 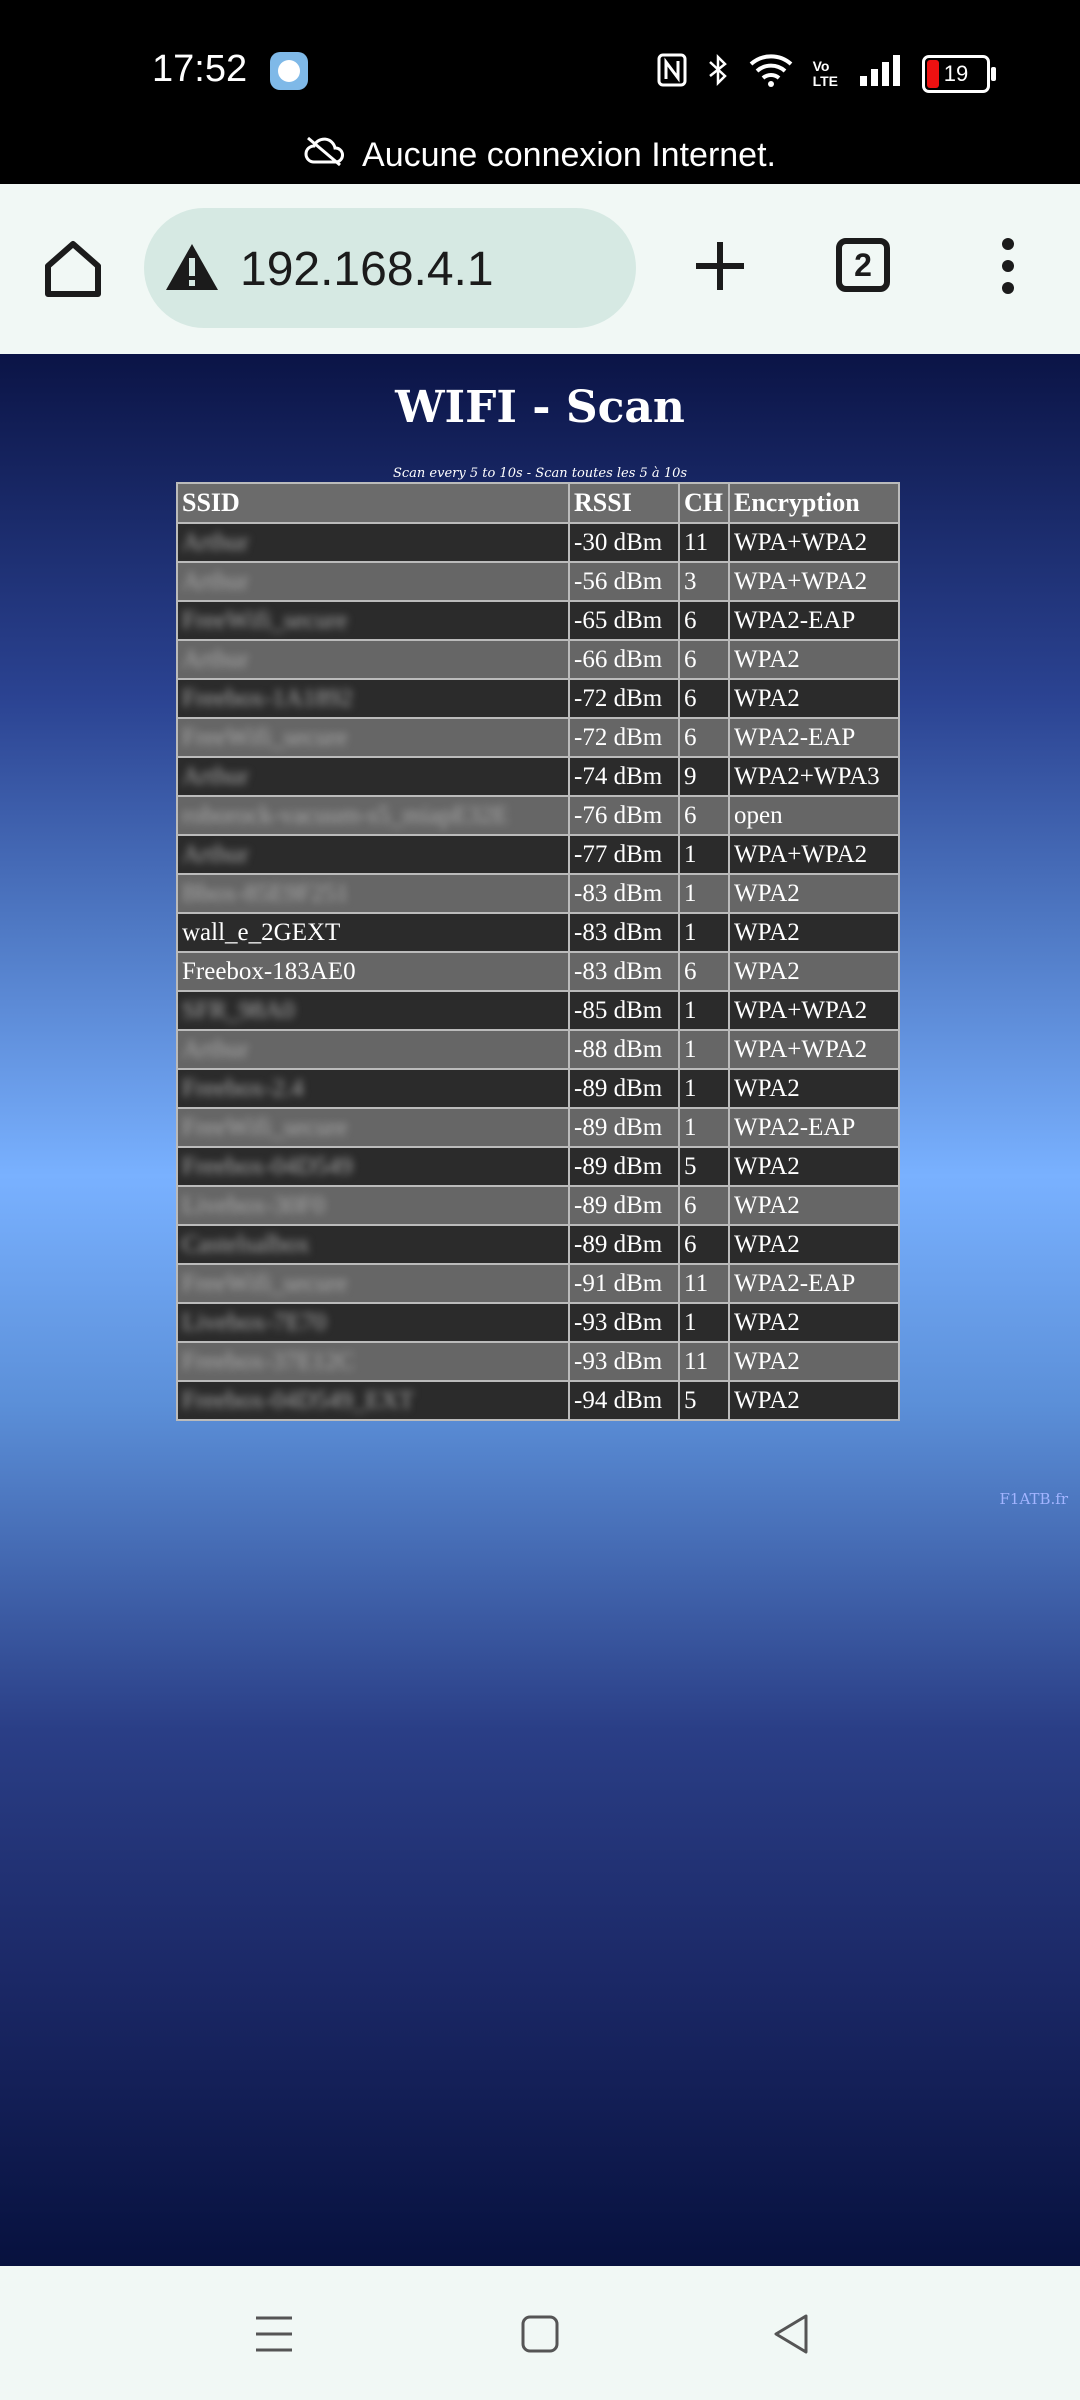 What do you see at coordinates (624, 1010) in the screenshot?
I see `cell-rssi: -85 dBm` at bounding box center [624, 1010].